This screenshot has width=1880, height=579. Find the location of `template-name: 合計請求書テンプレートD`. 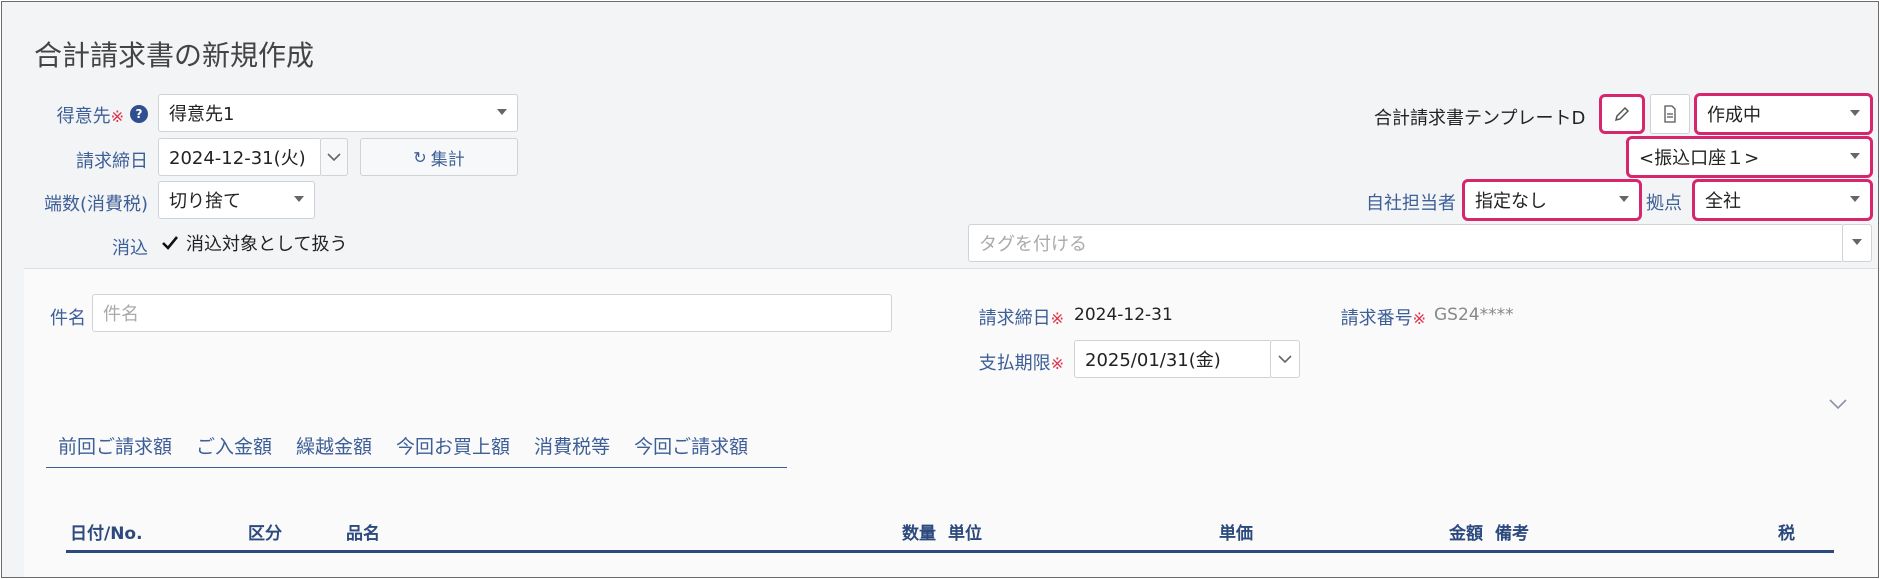

template-name: 合計請求書テンプレートD is located at coordinates (1480, 118).